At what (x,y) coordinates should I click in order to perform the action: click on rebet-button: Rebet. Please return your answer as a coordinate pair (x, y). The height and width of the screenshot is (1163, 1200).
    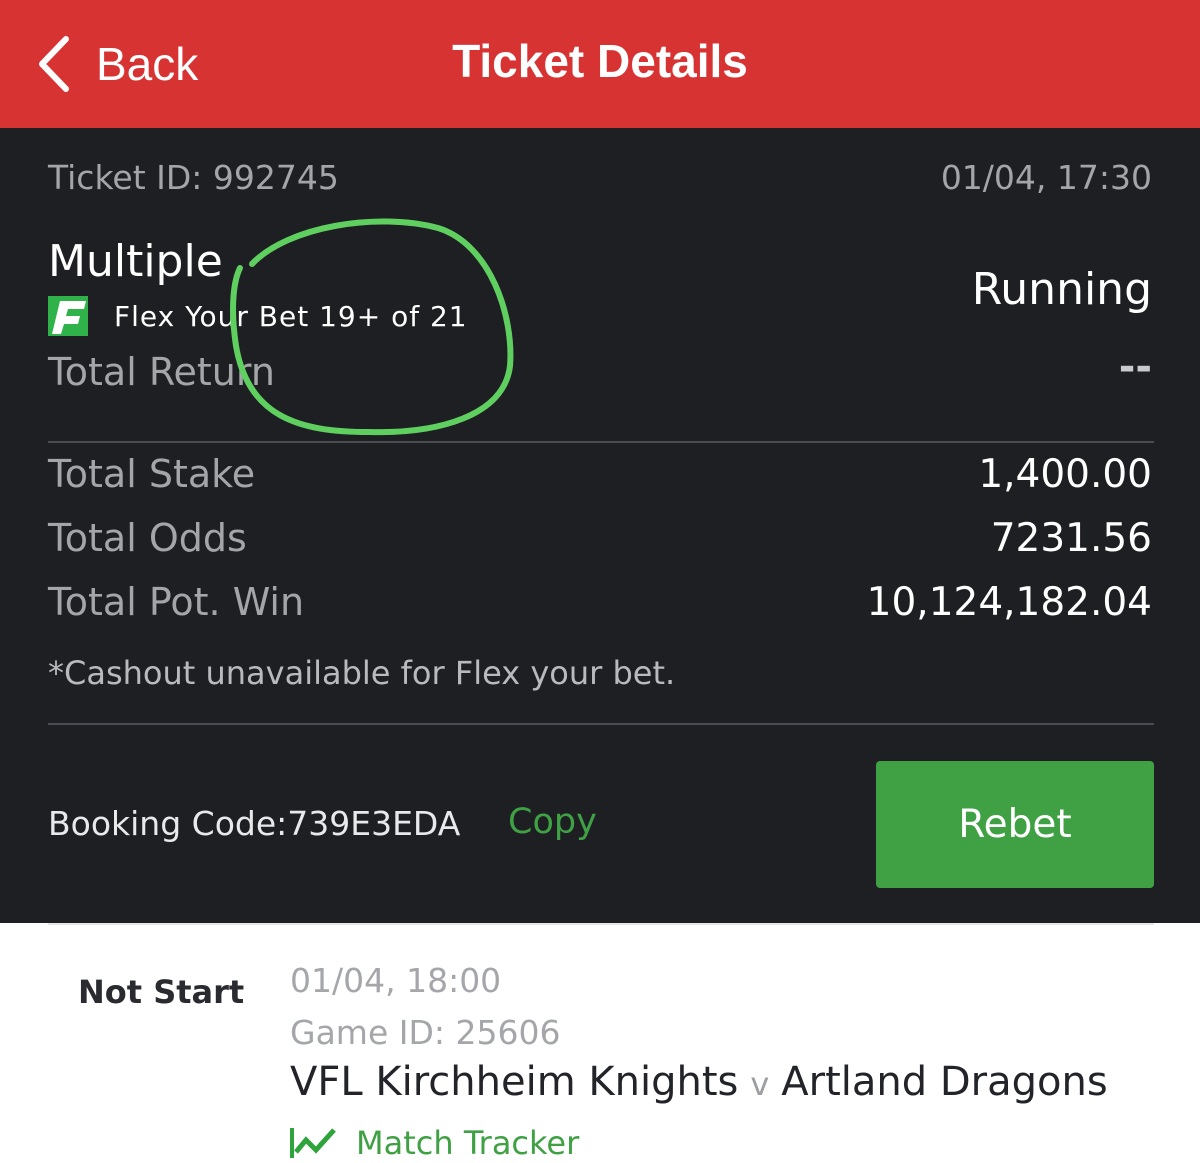
    Looking at the image, I should click on (1015, 824).